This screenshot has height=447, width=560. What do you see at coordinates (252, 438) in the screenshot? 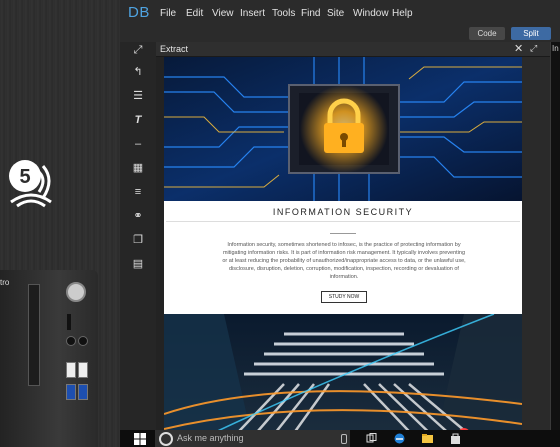
I see `taskbar-search: Ask me anything` at bounding box center [252, 438].